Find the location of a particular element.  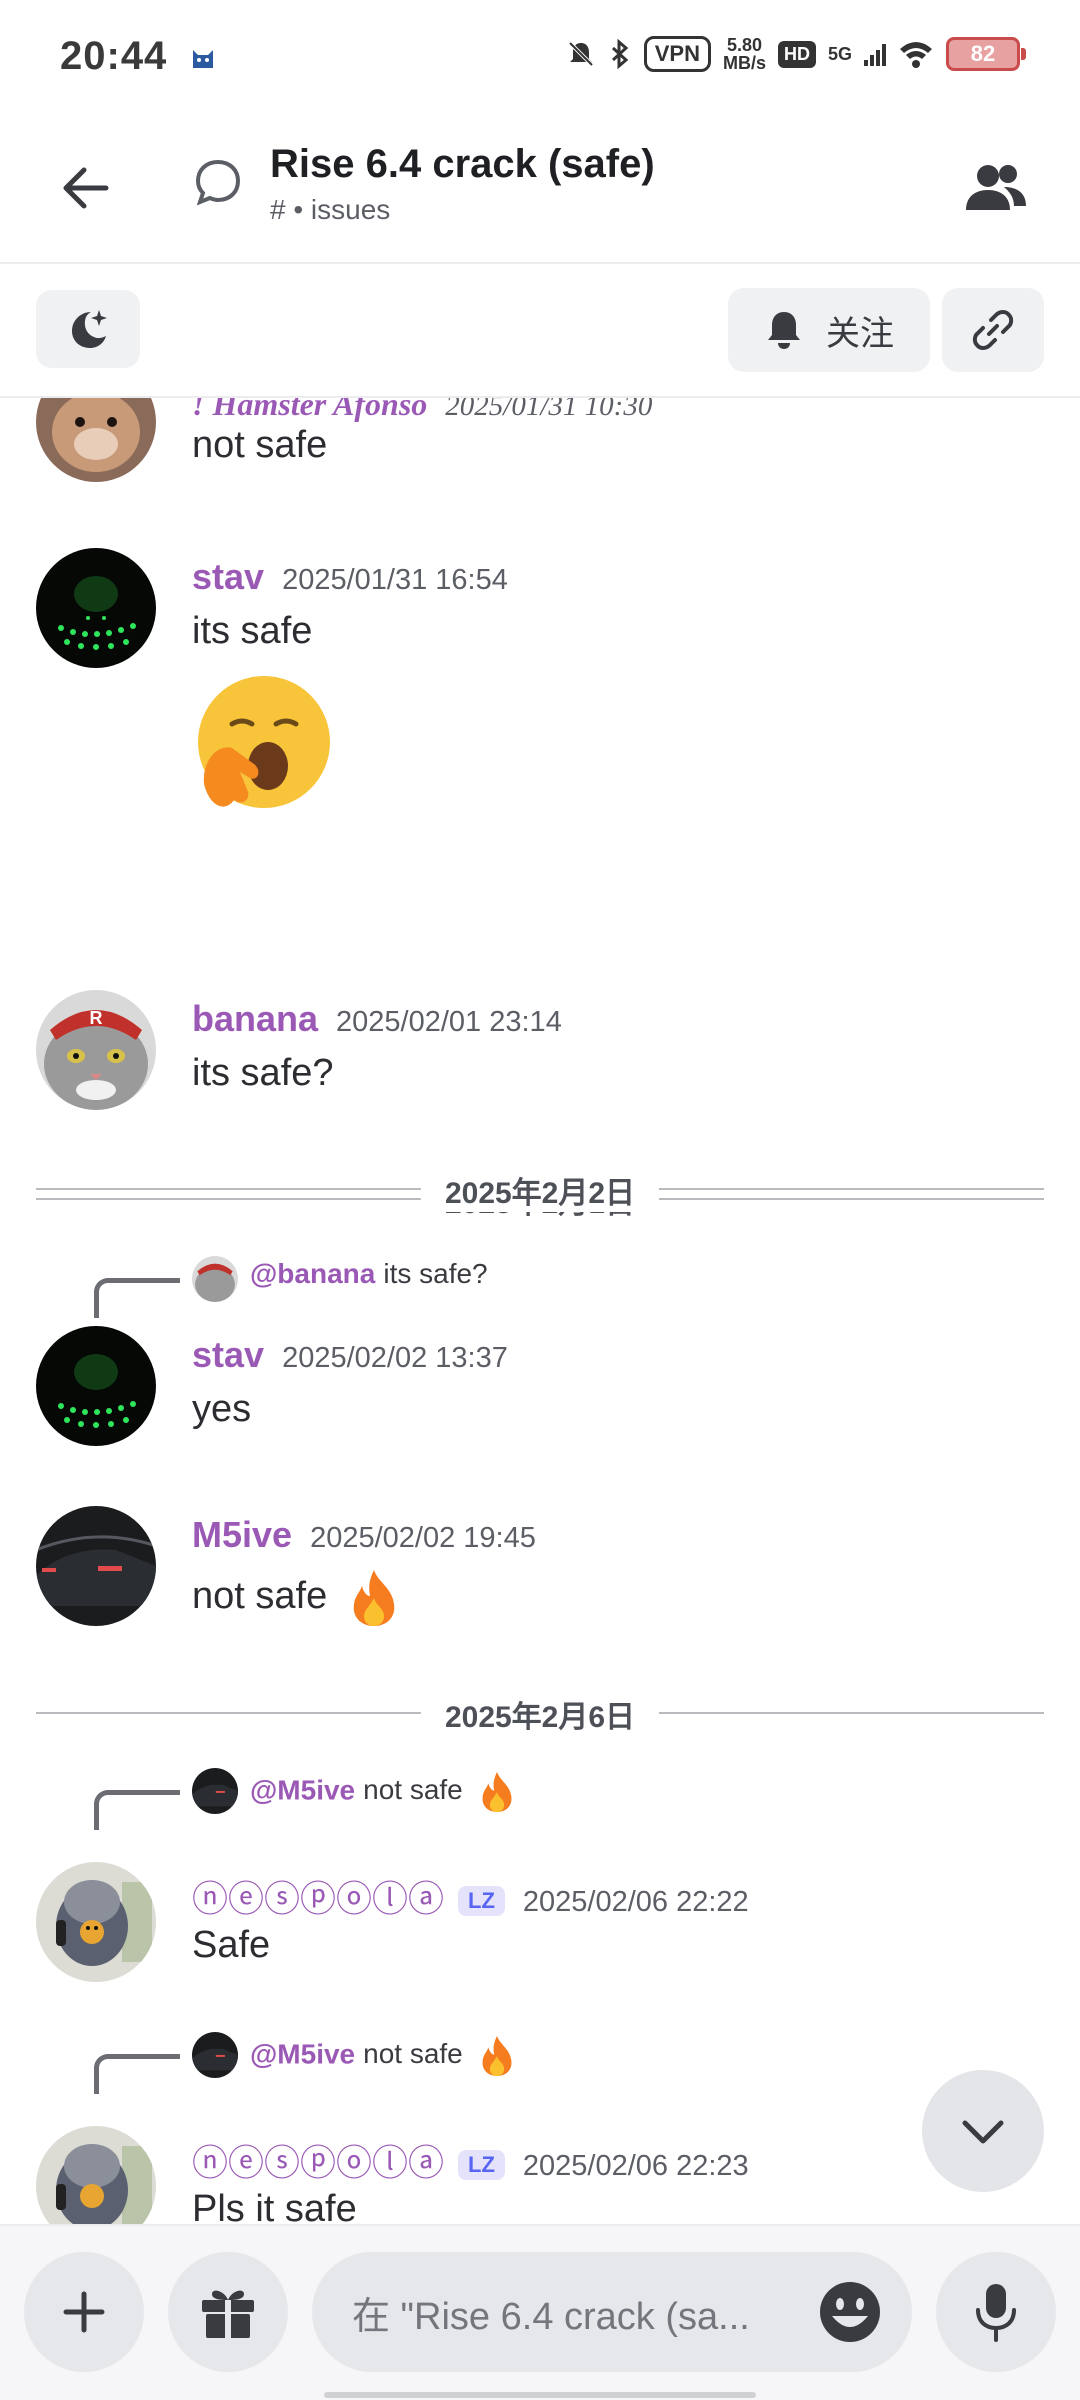

reply-author: @banana its safe? is located at coordinates (369, 1274).